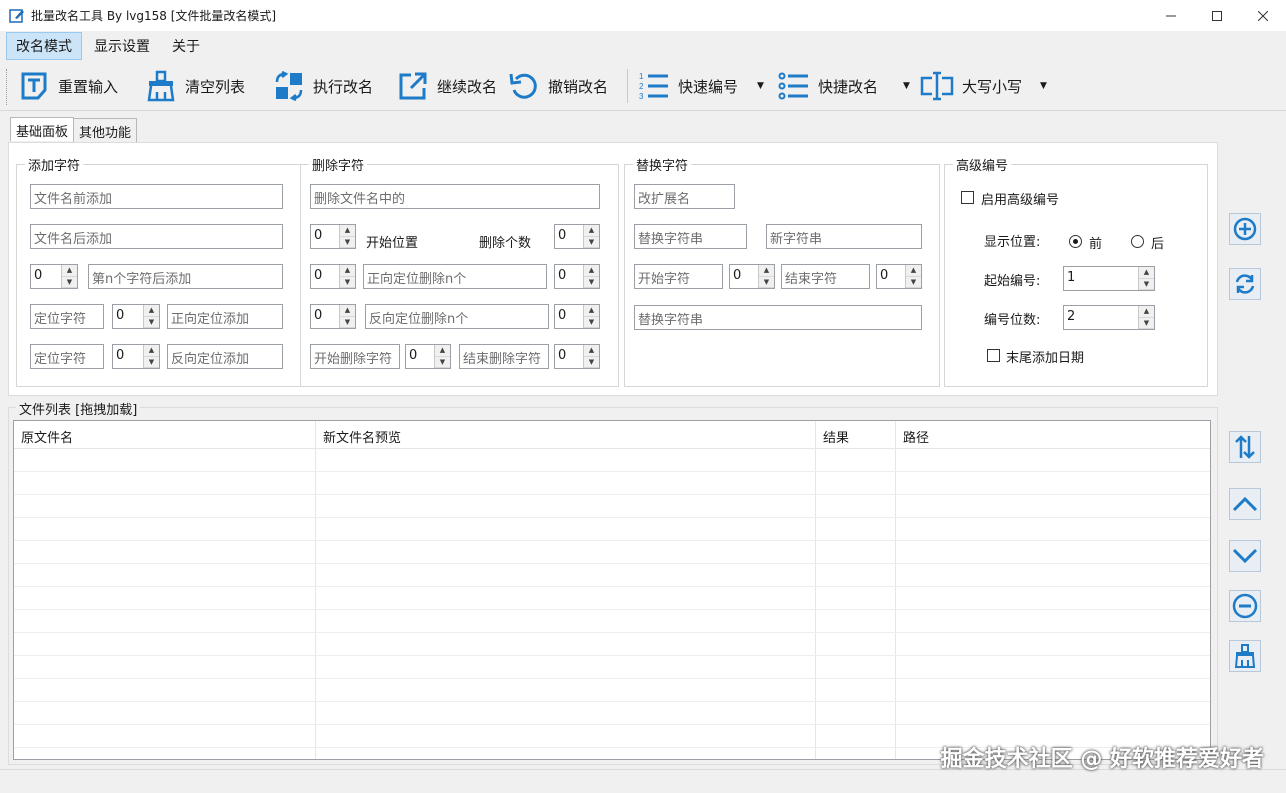 The image size is (1286, 793). I want to click on remove-button, so click(1245, 606).